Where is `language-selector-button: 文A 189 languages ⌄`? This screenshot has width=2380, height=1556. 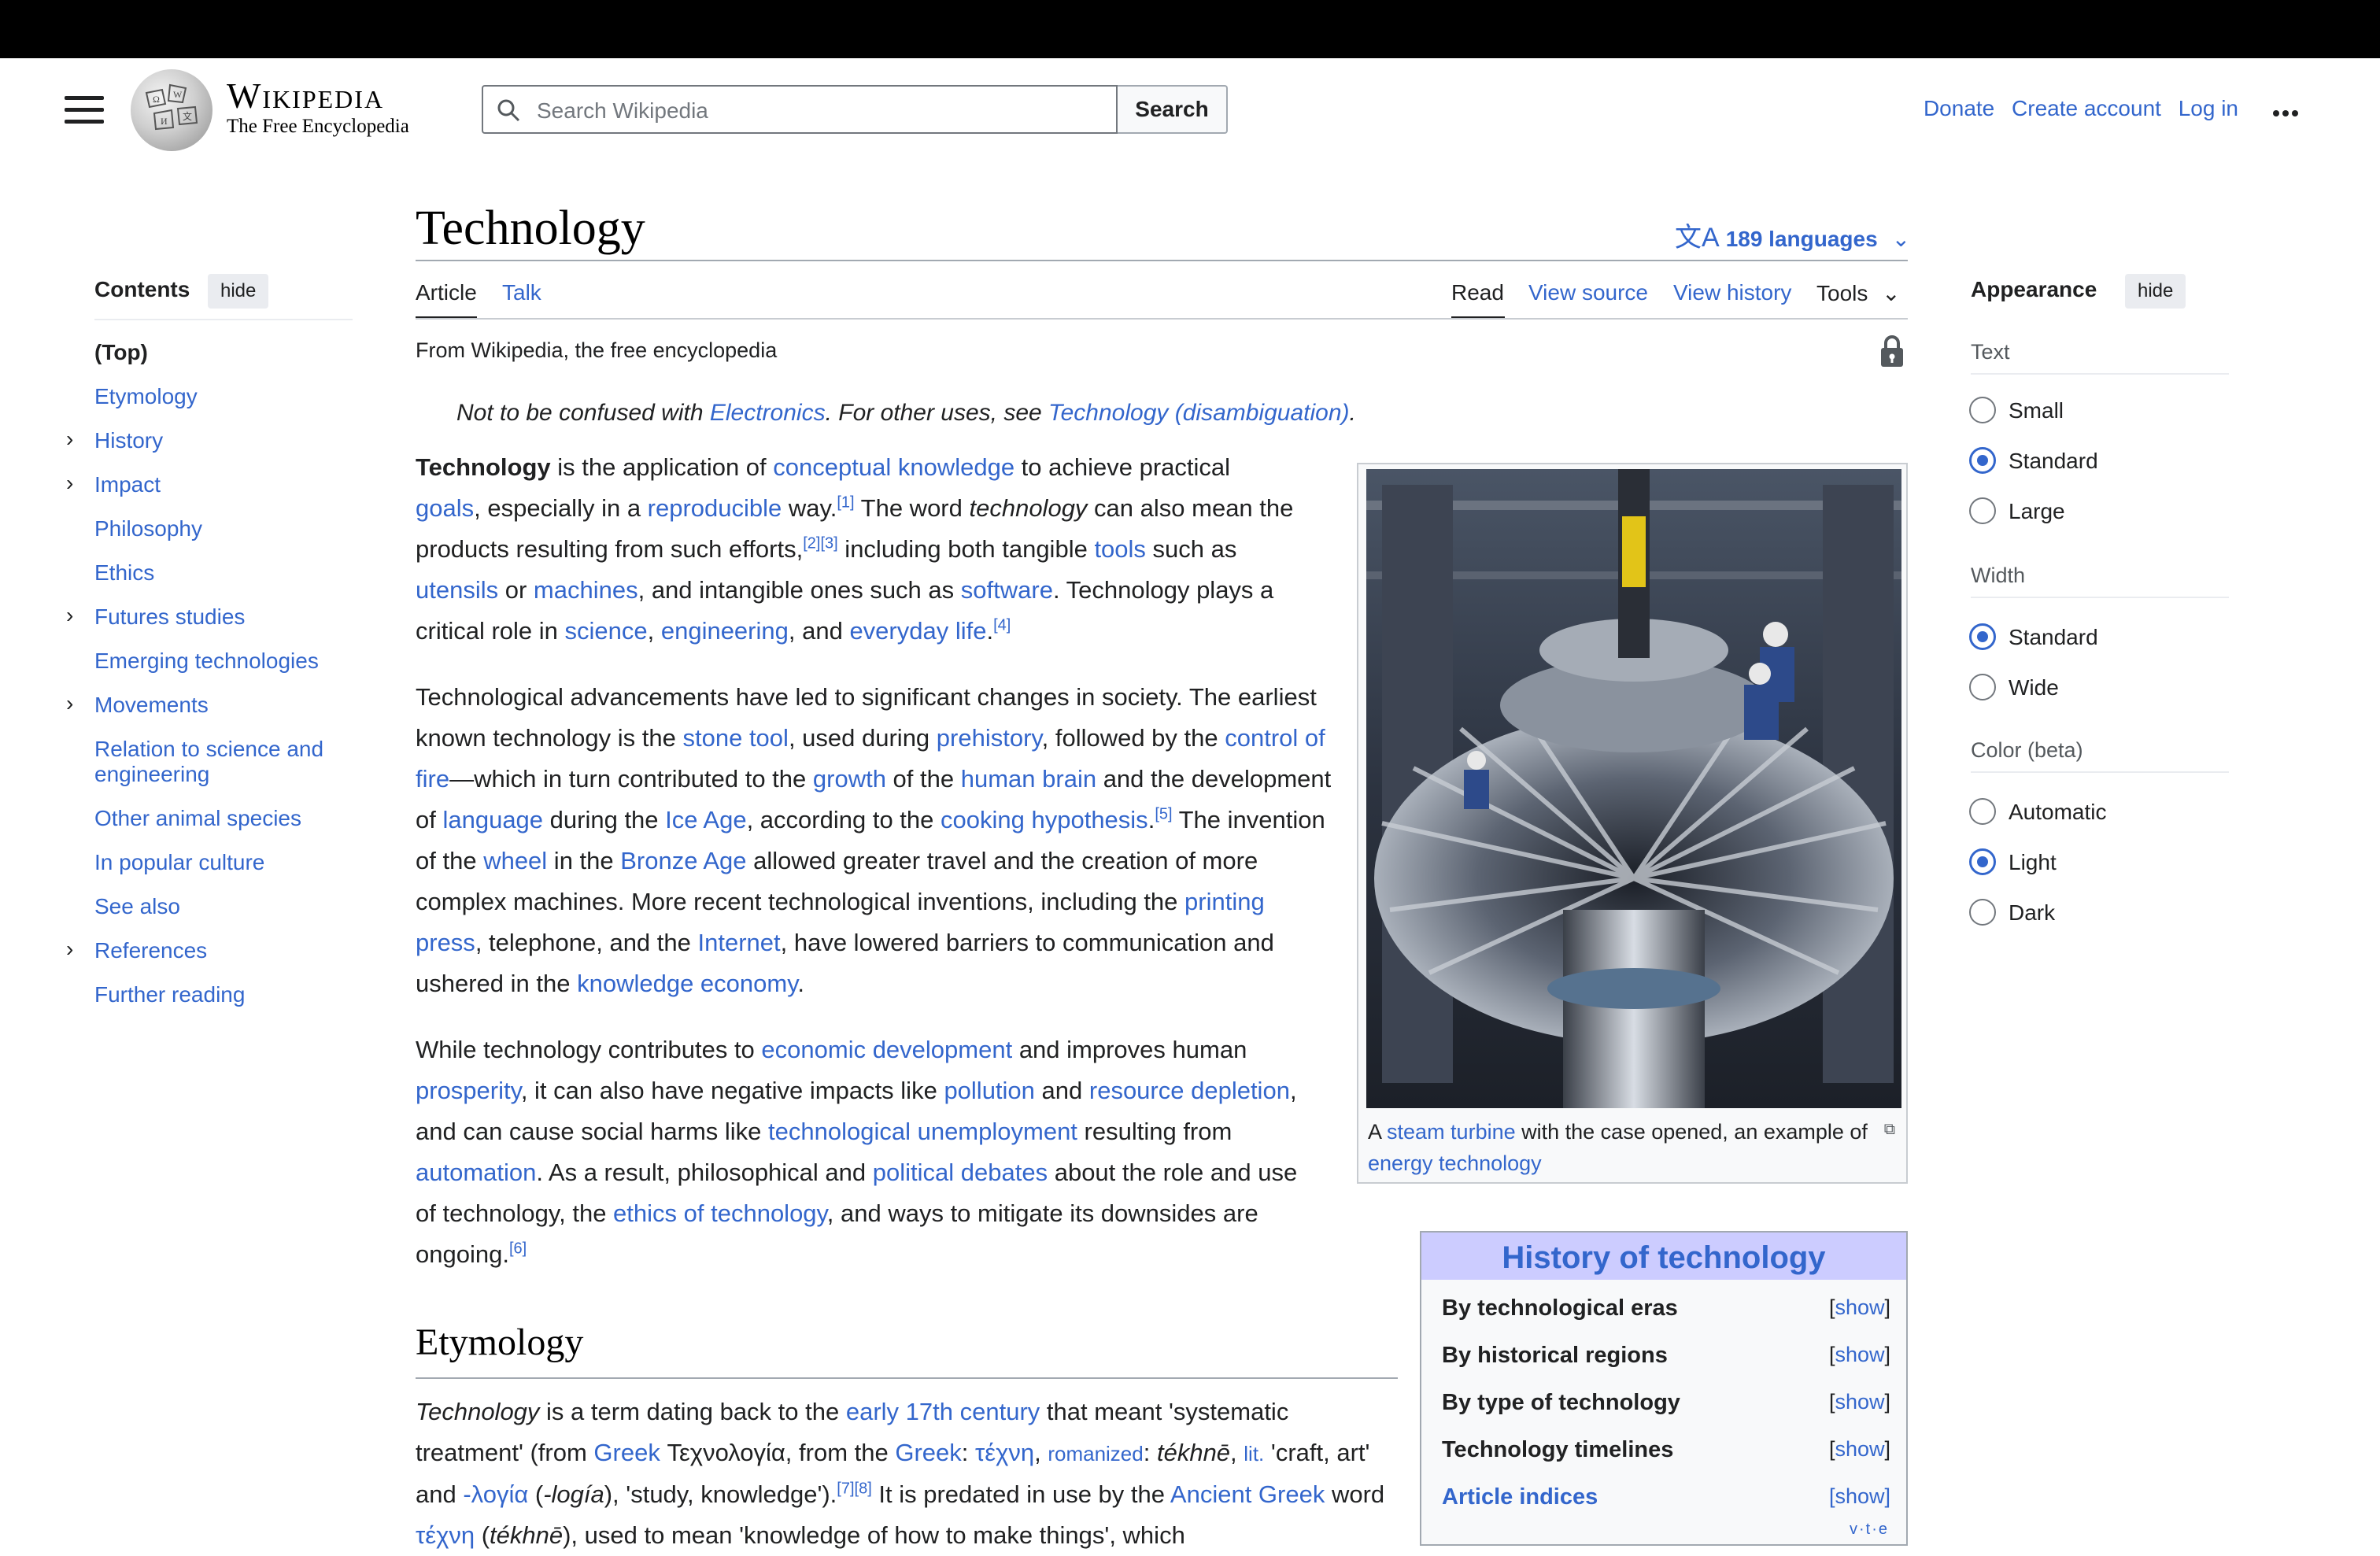
language-selector-button: 文A 189 languages ⌄ is located at coordinates (1792, 235).